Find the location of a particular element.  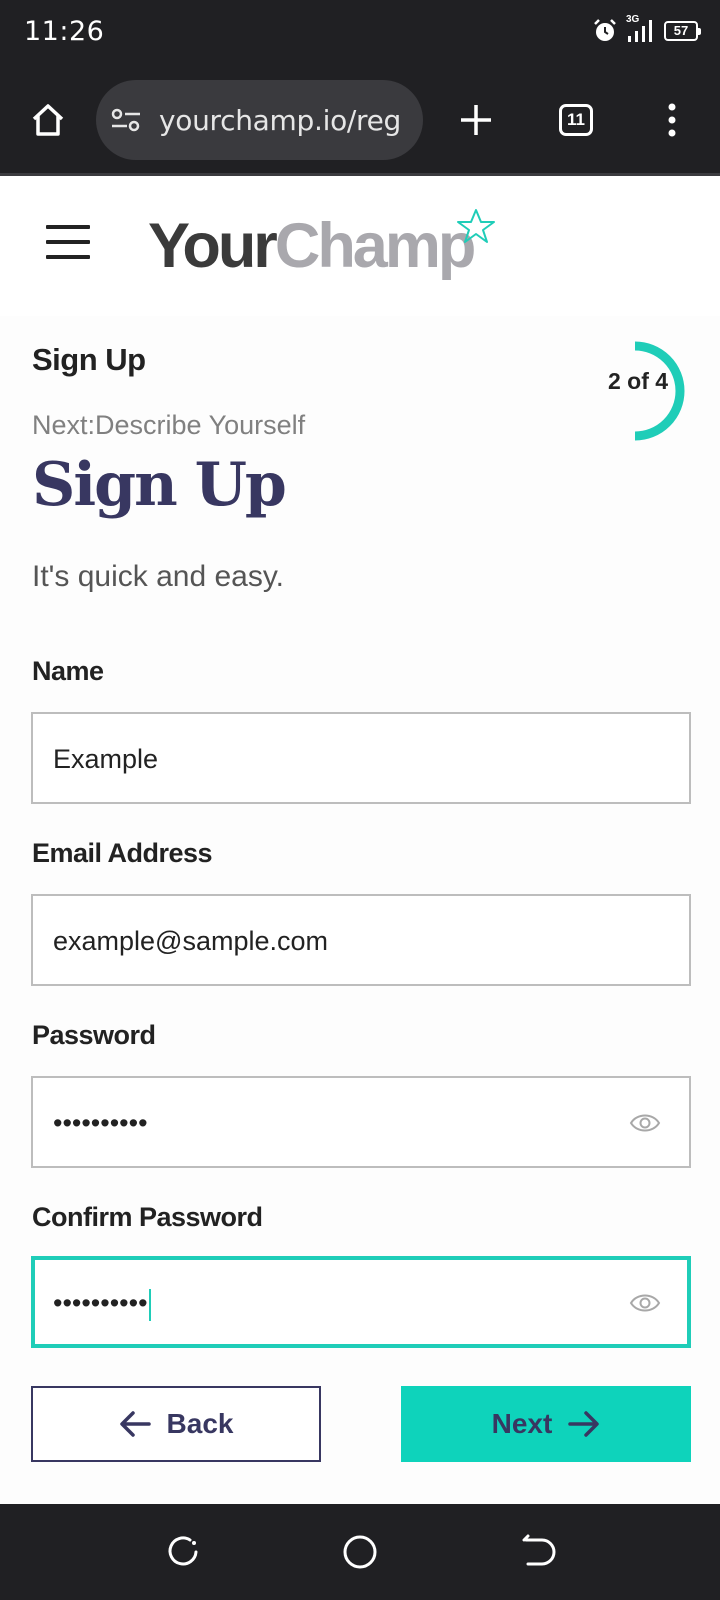

logo: YourChamp is located at coordinates (312, 246).